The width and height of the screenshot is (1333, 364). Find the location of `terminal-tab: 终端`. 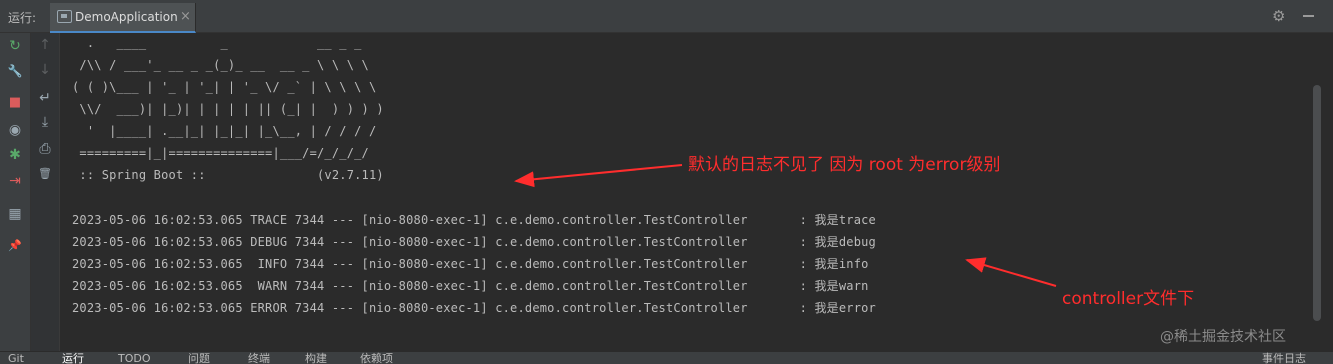

terminal-tab: 终端 is located at coordinates (259, 358).